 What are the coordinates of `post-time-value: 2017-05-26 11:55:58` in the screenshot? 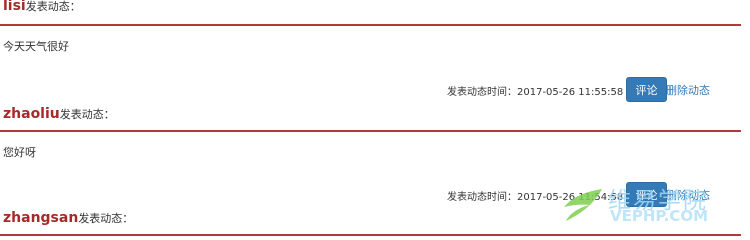 It's located at (570, 92).